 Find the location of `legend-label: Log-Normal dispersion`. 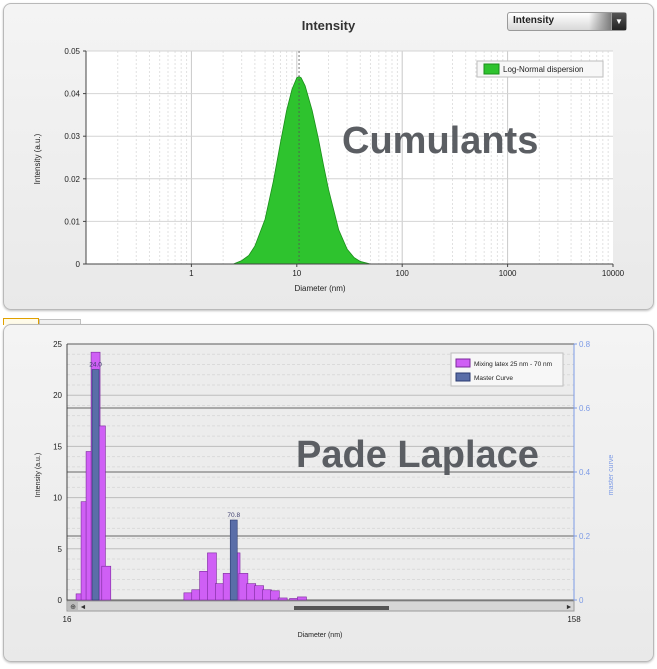

legend-label: Log-Normal dispersion is located at coordinates (543, 69).